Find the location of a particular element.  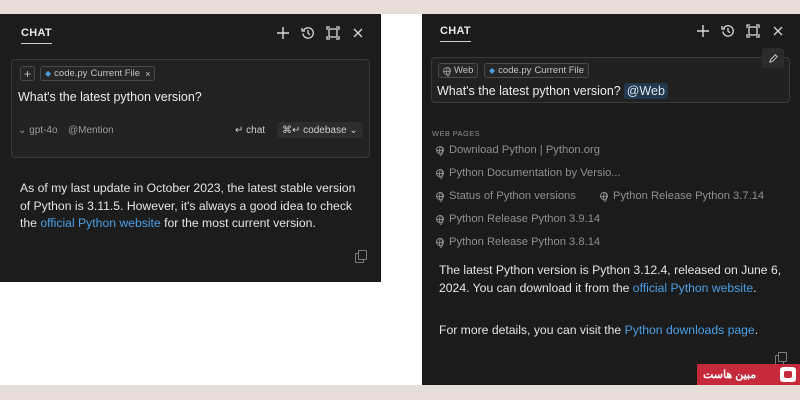

web-page-link: Python Release Python 3.9.14 is located at coordinates (518, 219).